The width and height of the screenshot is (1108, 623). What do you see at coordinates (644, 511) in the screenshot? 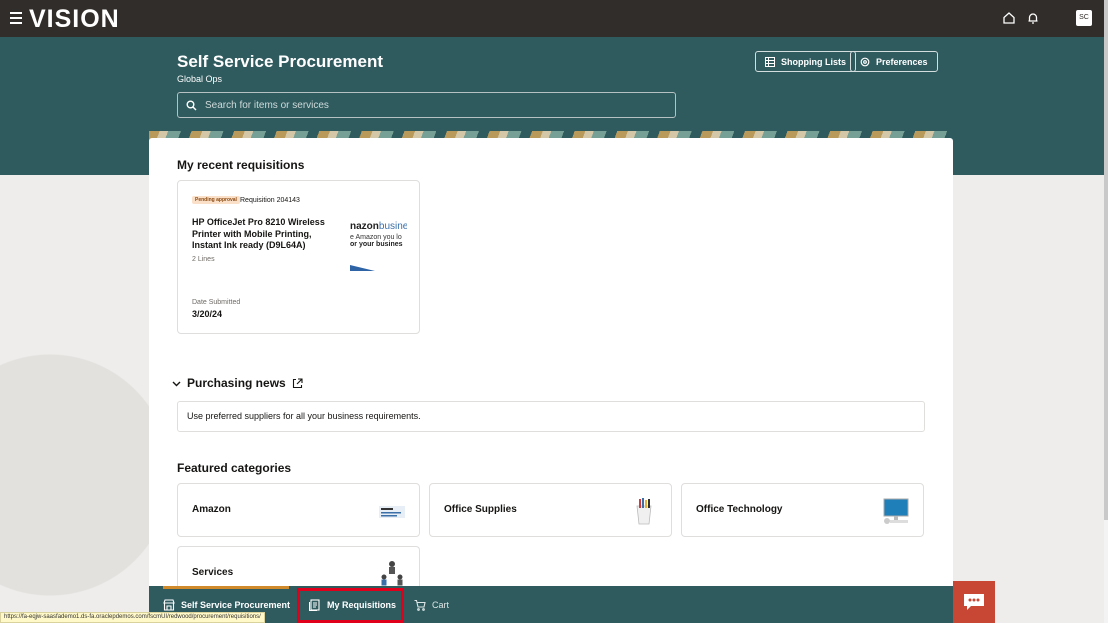
I see `office-supplies-icon` at bounding box center [644, 511].